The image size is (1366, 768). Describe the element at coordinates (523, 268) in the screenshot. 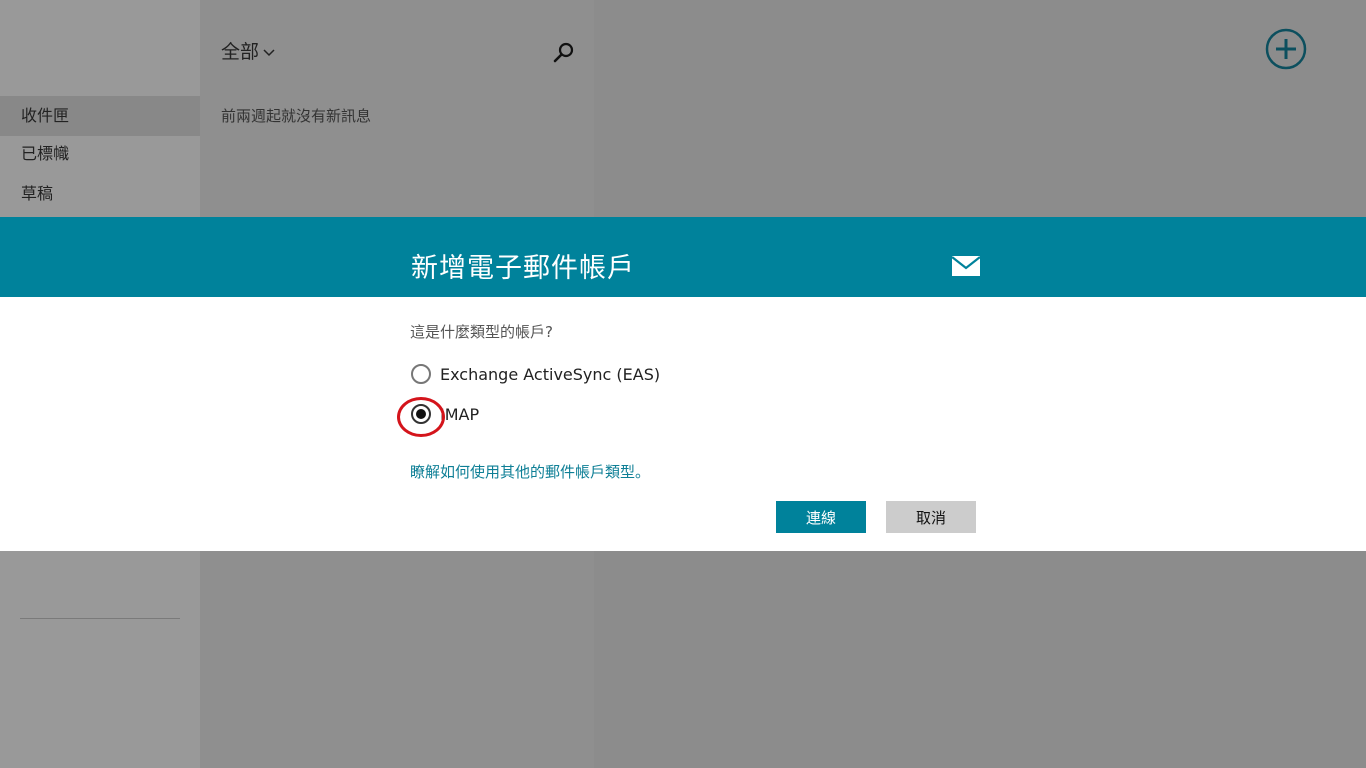

I see `dialog-title: 新增電子郵件帳戶` at that location.